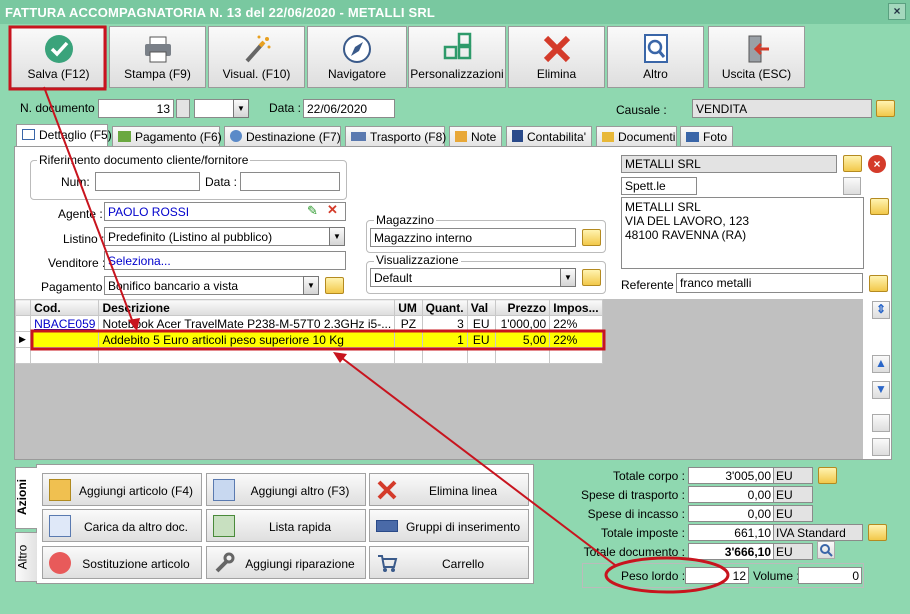 The height and width of the screenshot is (614, 910). I want to click on col-prezzo: Prezzo, so click(522, 307).